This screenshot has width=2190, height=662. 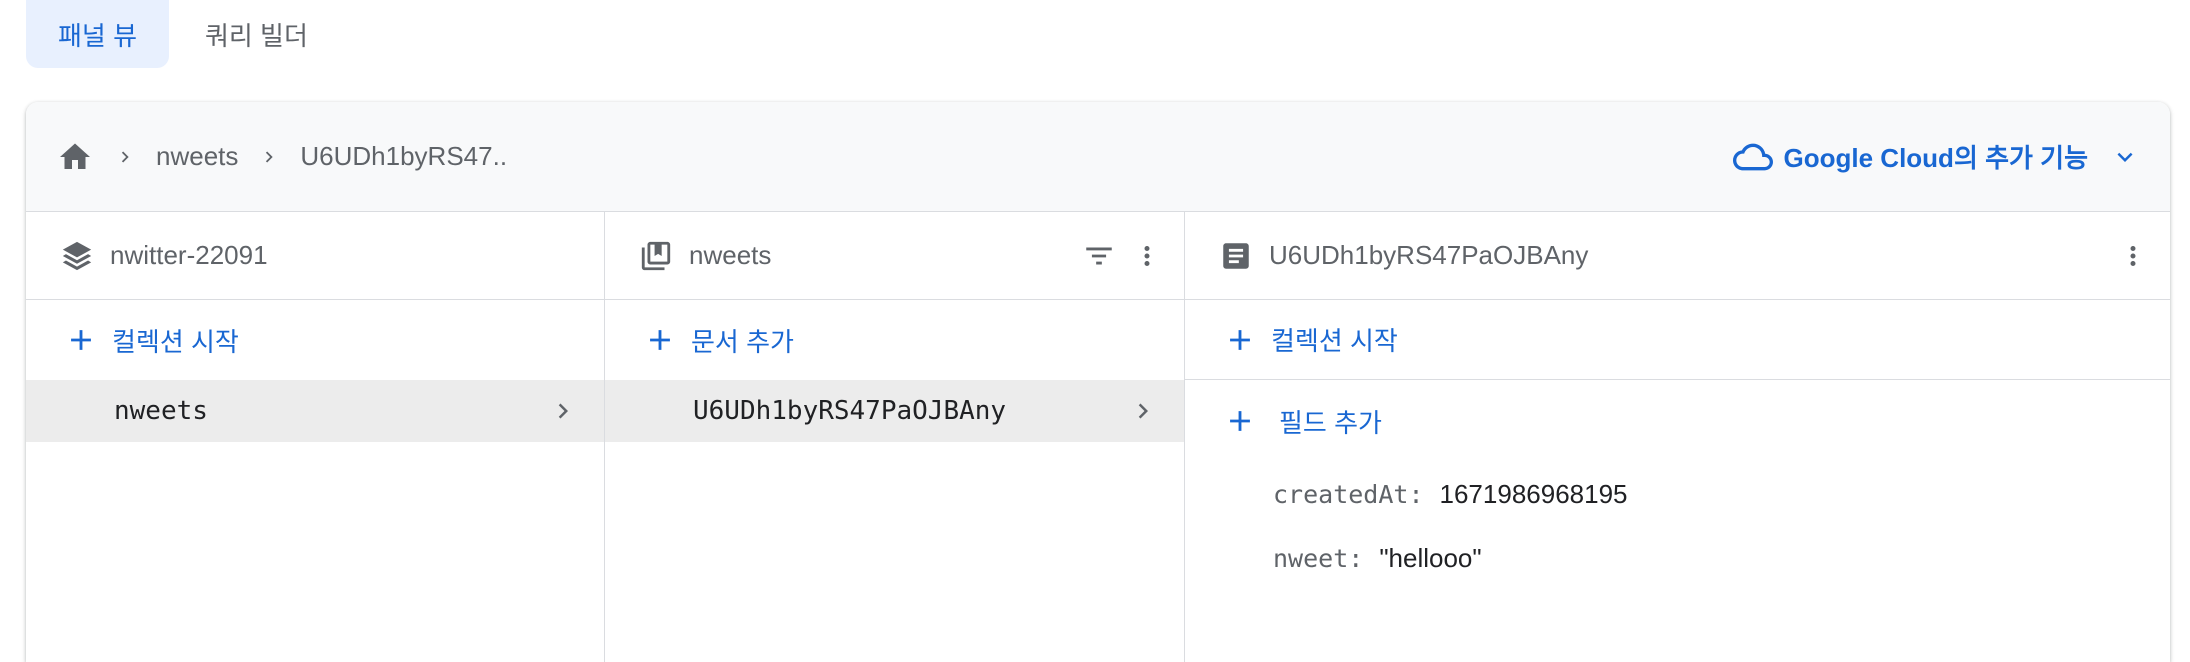 I want to click on field-value: "hellooo", so click(x=1430, y=557).